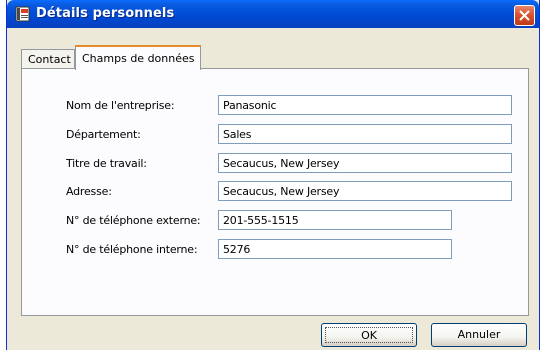  I want to click on address-label: Adresse:, so click(89, 191).